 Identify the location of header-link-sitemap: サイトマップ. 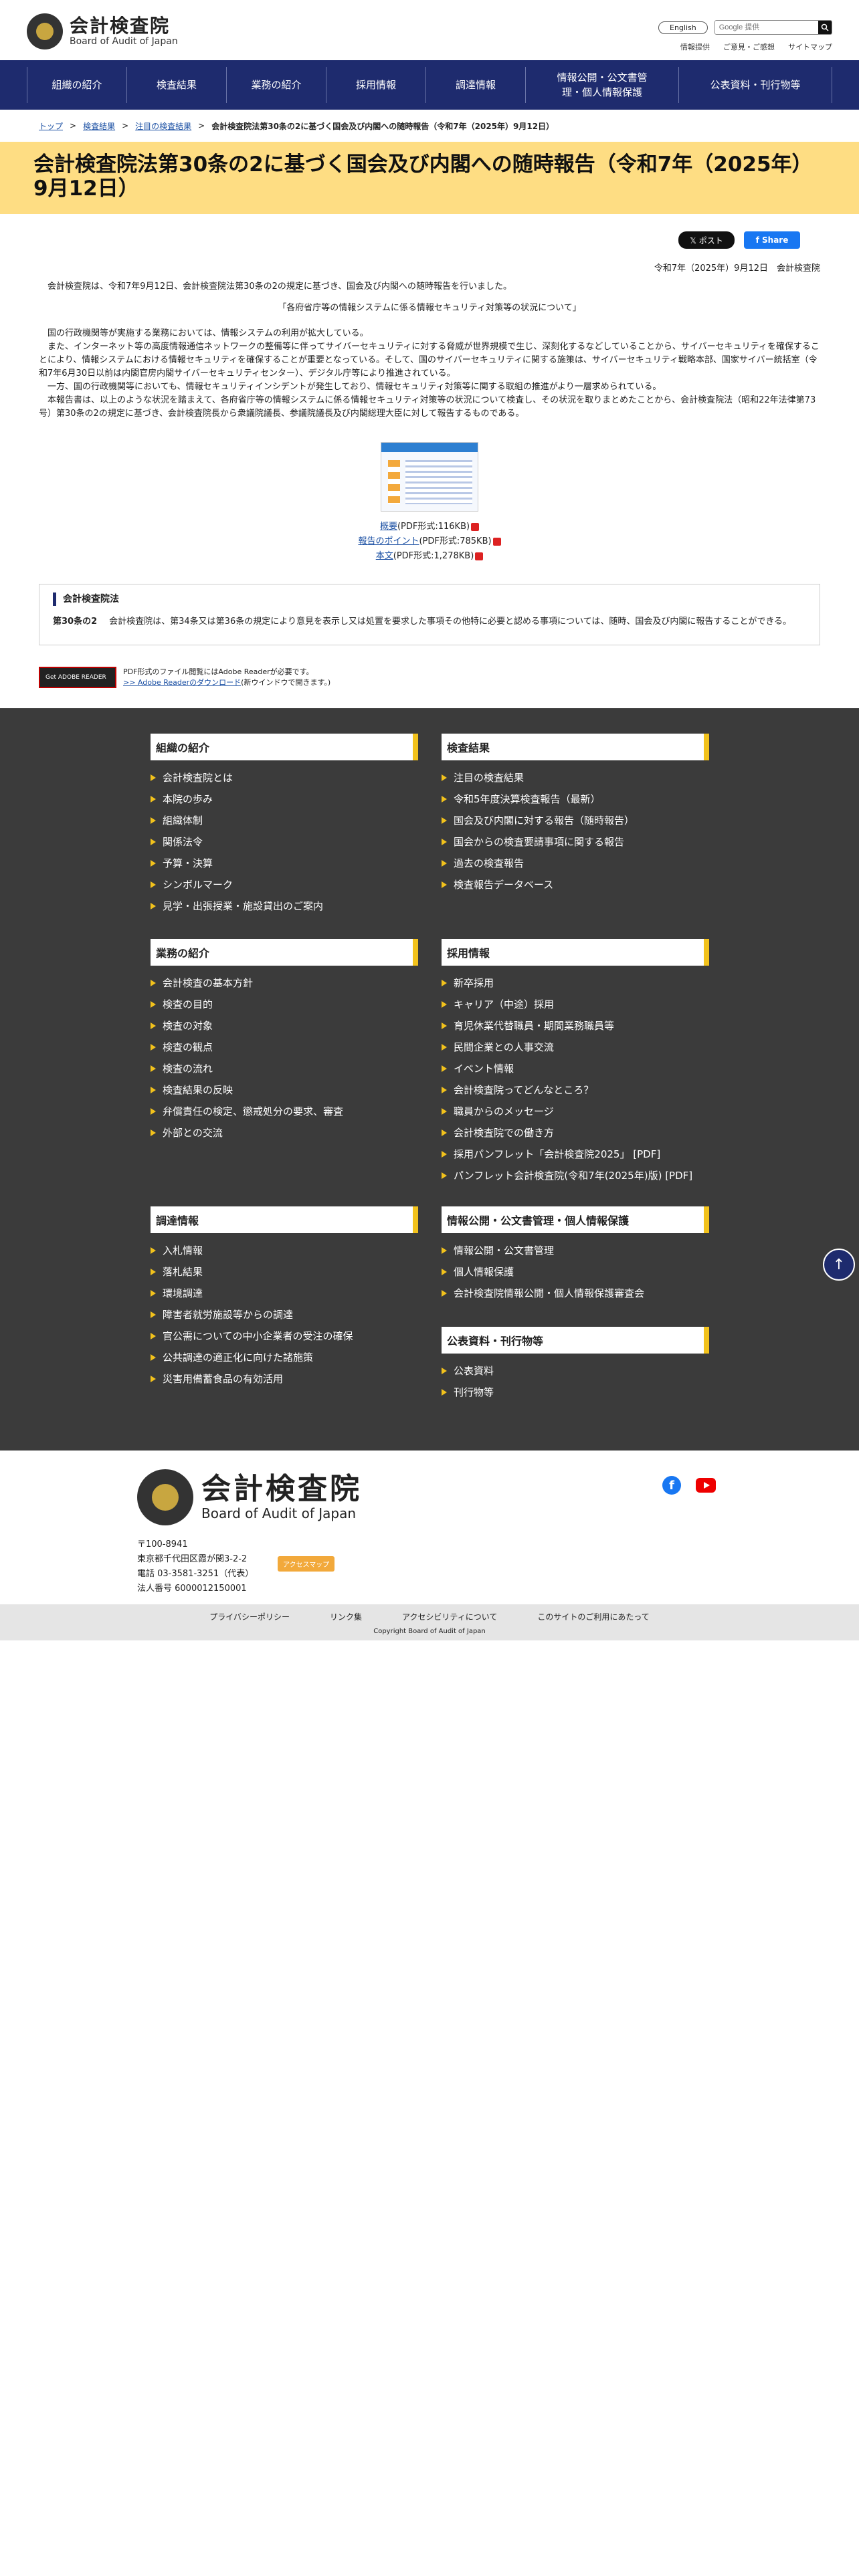
(810, 47).